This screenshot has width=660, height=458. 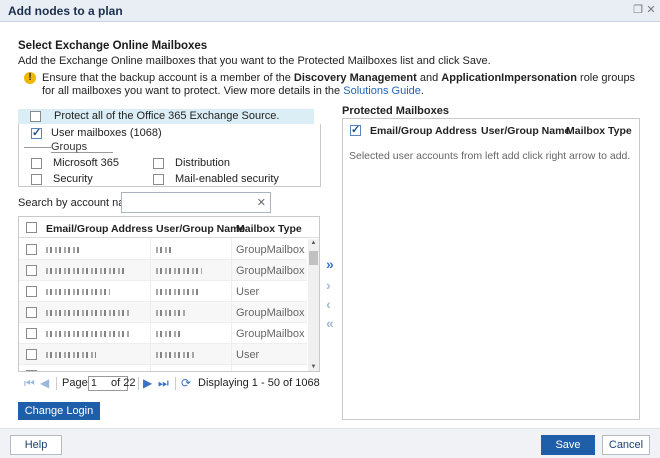 What do you see at coordinates (106, 133) in the screenshot?
I see `user-mailboxes-label: User mailboxes (1068)` at bounding box center [106, 133].